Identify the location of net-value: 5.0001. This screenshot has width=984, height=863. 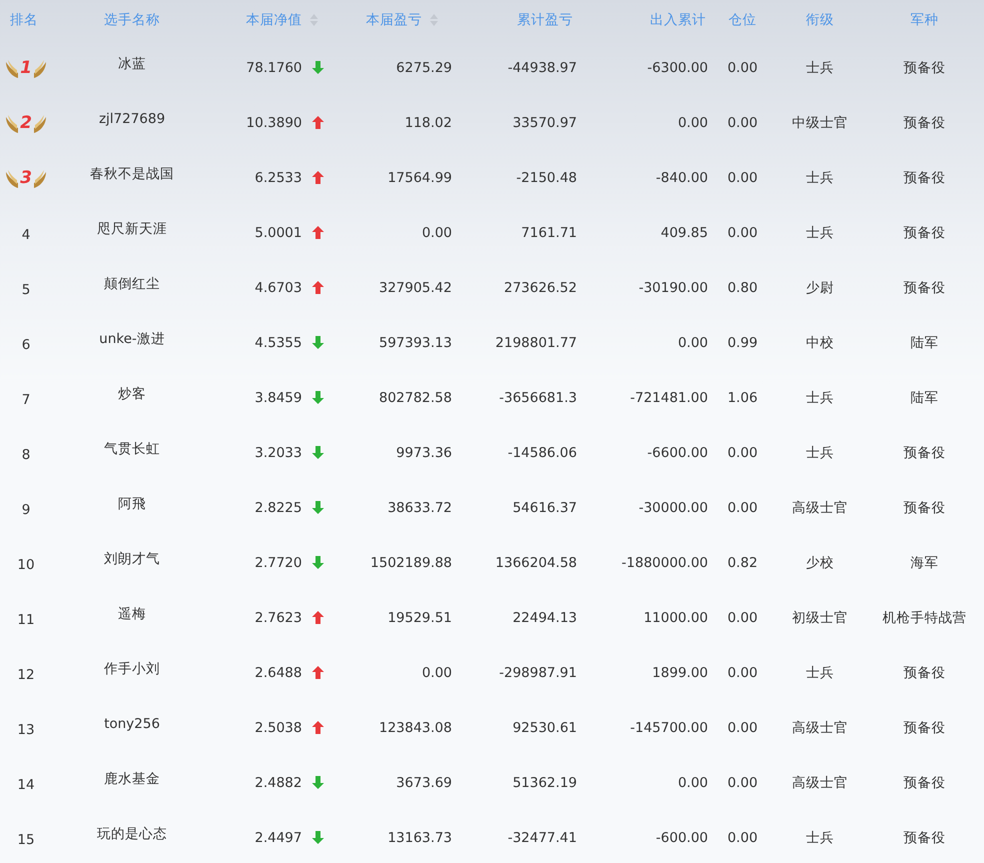
(278, 232).